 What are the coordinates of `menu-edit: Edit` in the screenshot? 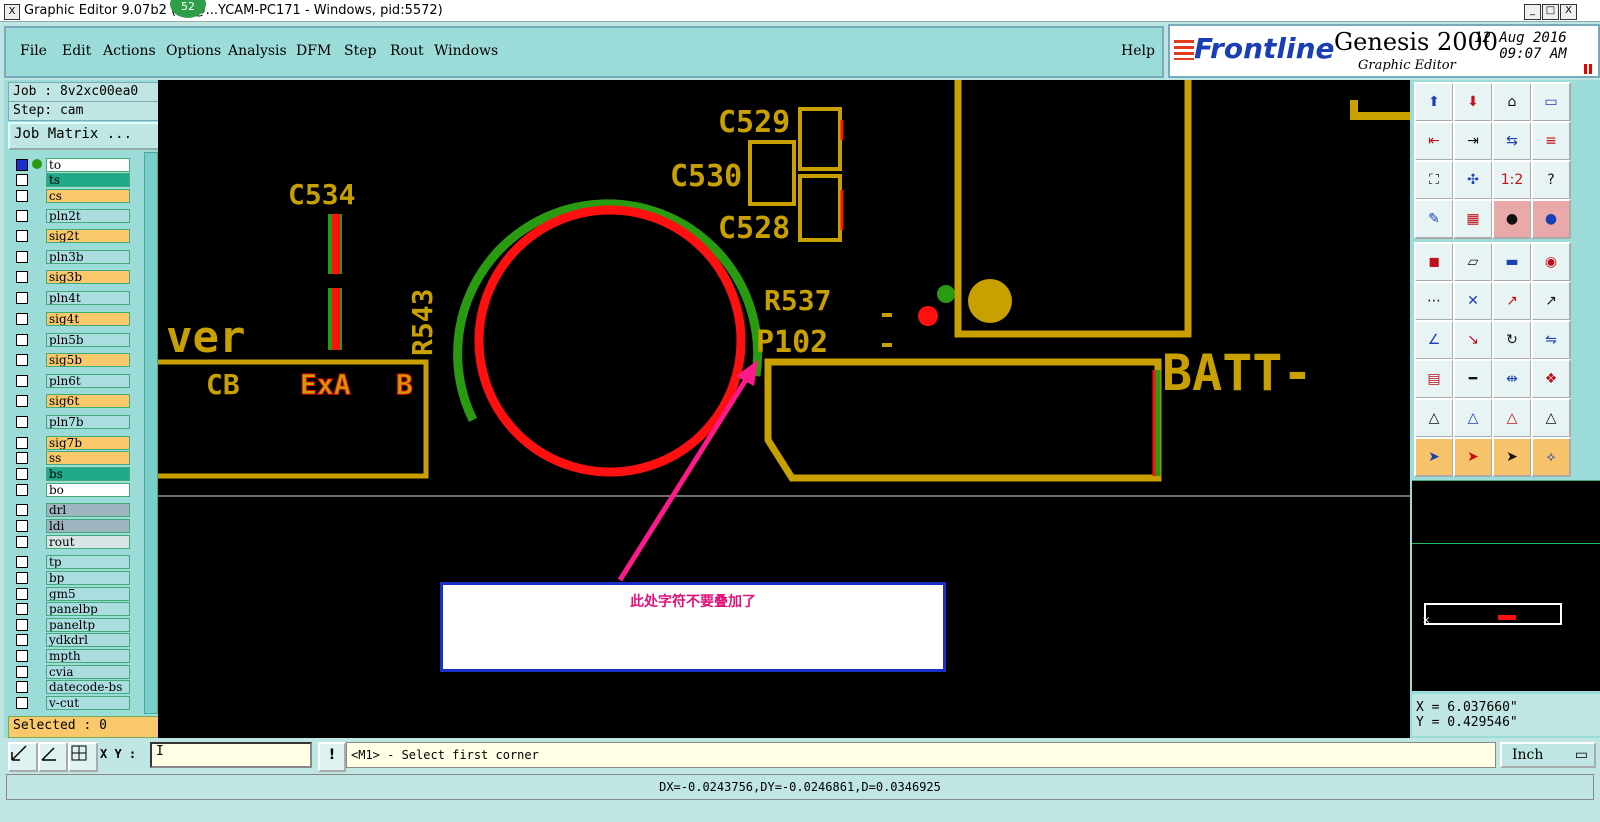 It's located at (76, 51).